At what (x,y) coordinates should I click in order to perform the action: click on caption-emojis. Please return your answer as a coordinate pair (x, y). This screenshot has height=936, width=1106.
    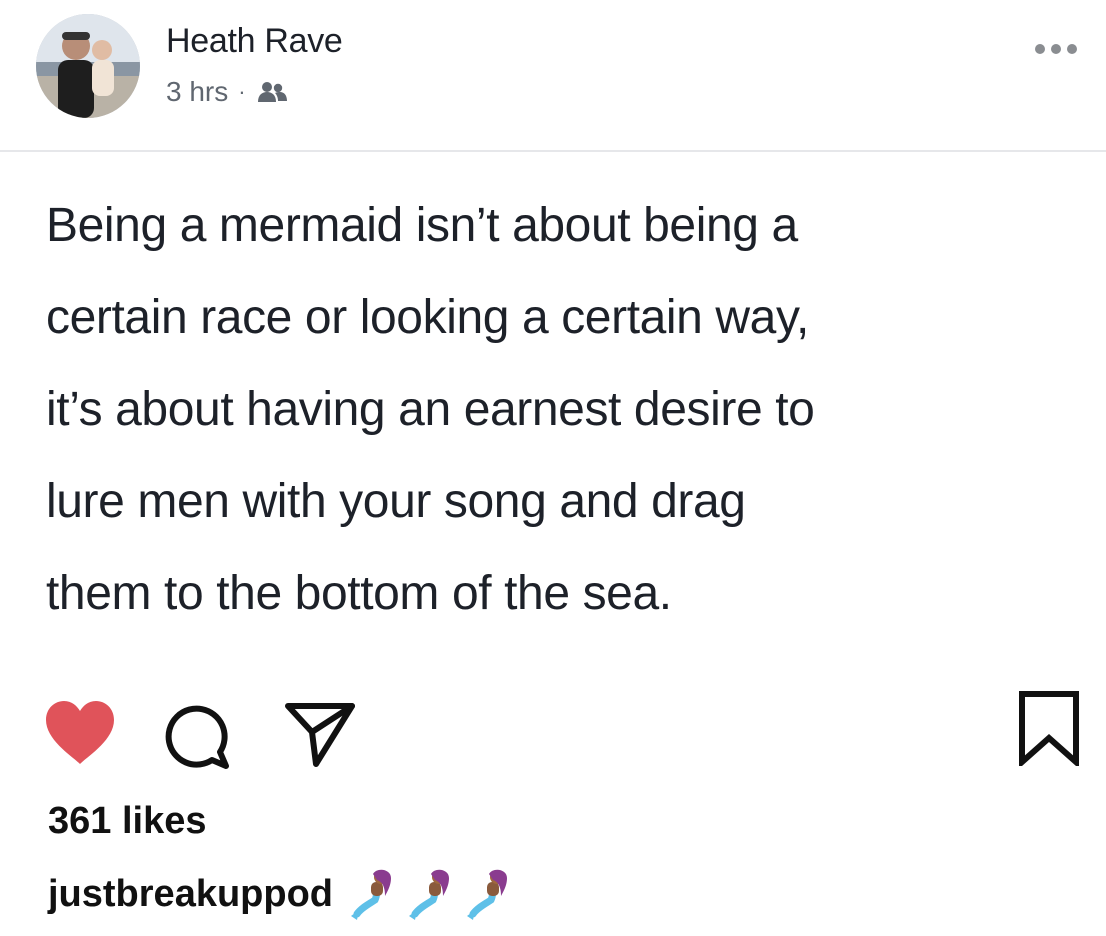
    Looking at the image, I should click on (431, 894).